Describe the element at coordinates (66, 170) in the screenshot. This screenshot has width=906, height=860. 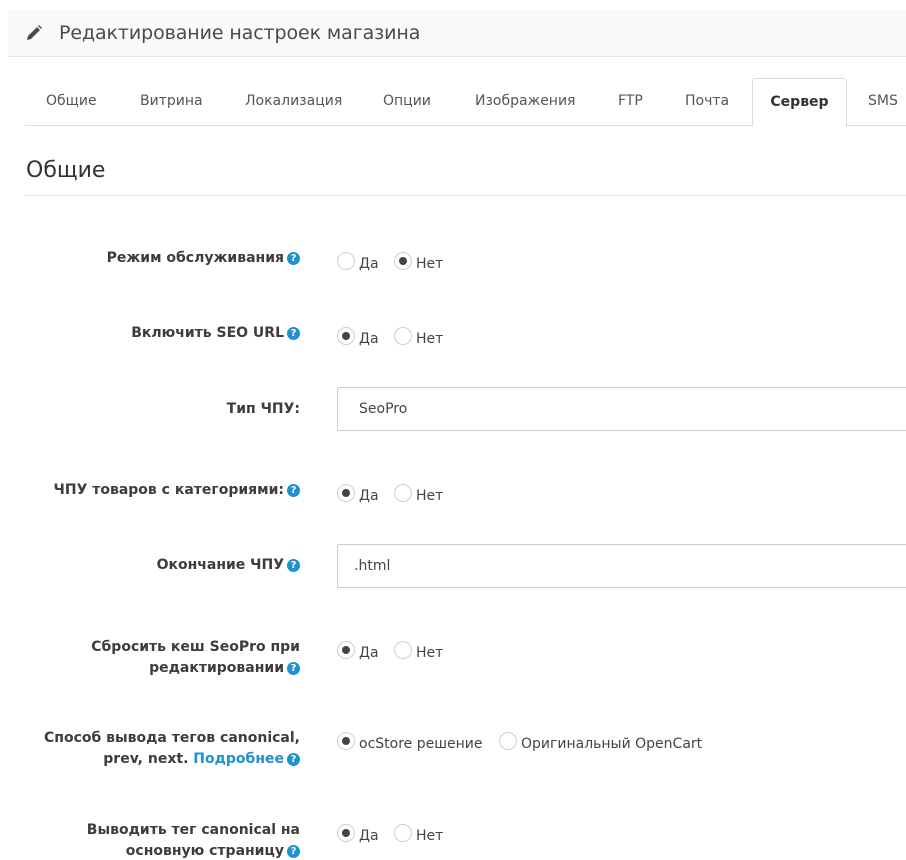
I see `section-title: Общие` at that location.